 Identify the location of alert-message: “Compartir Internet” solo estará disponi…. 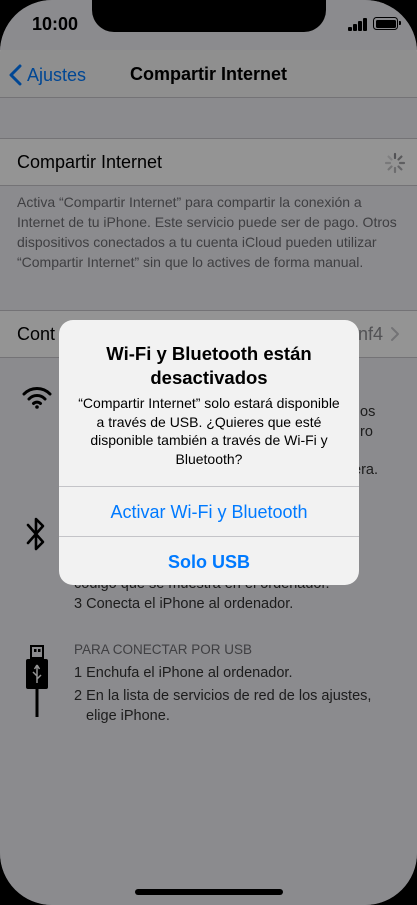
(209, 431).